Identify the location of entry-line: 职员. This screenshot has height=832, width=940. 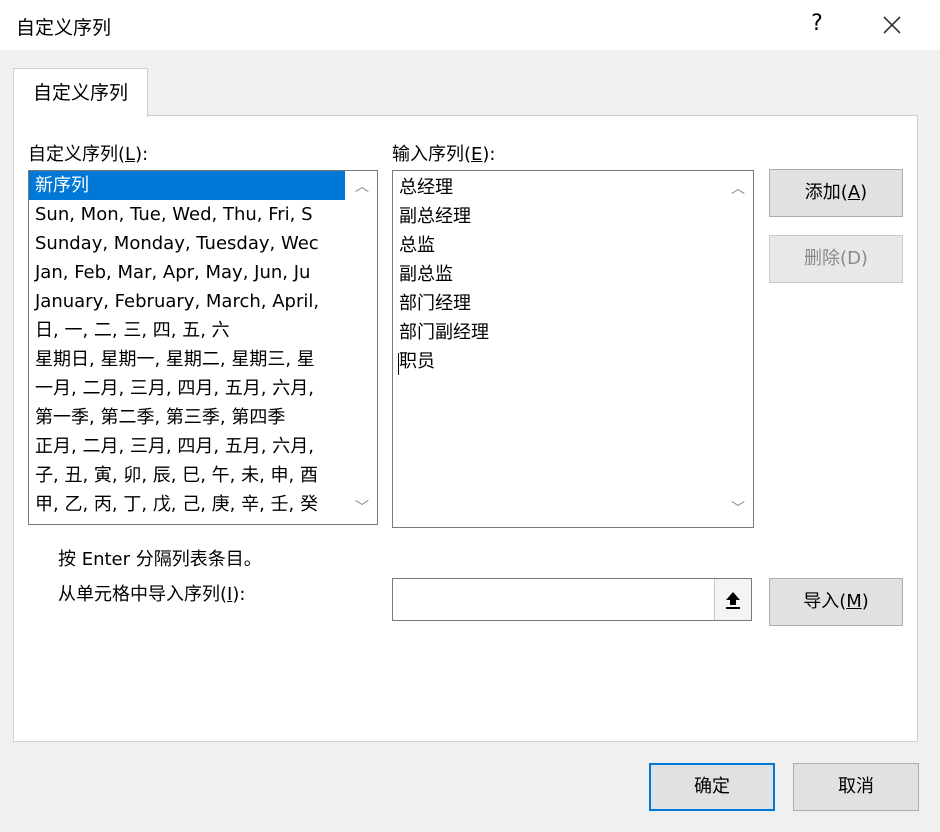
(417, 361).